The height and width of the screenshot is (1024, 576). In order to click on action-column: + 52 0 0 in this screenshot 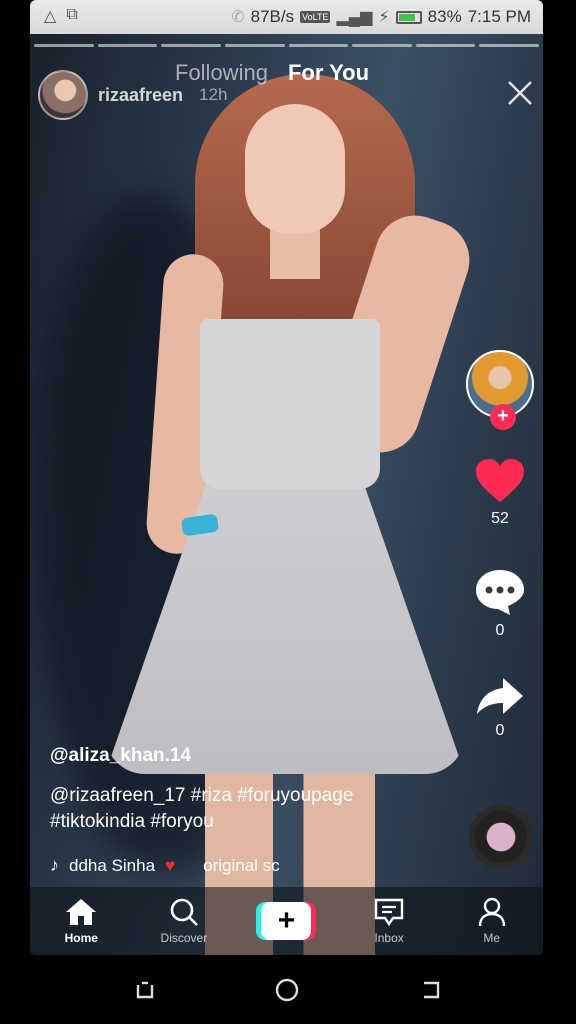, I will do `click(500, 545)`.